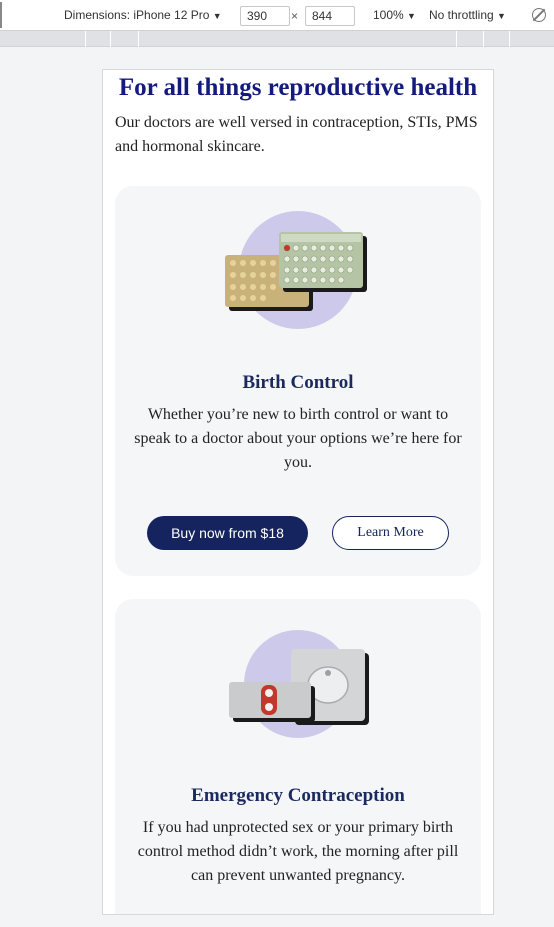 The width and height of the screenshot is (554, 927). Describe the element at coordinates (539, 15) in the screenshot. I see `rotate-icon` at that location.